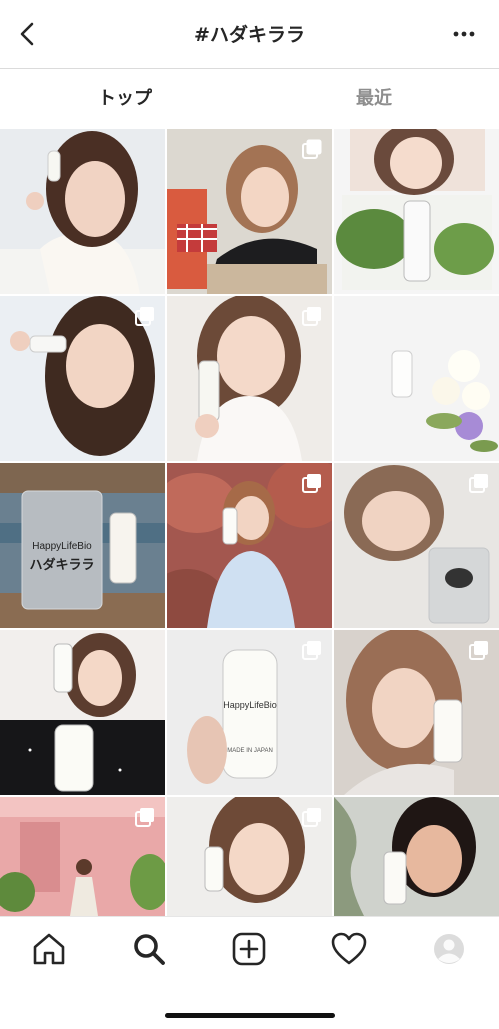 The image size is (499, 1029). Describe the element at coordinates (449, 949) in the screenshot. I see `profile-avatar-icon` at that location.